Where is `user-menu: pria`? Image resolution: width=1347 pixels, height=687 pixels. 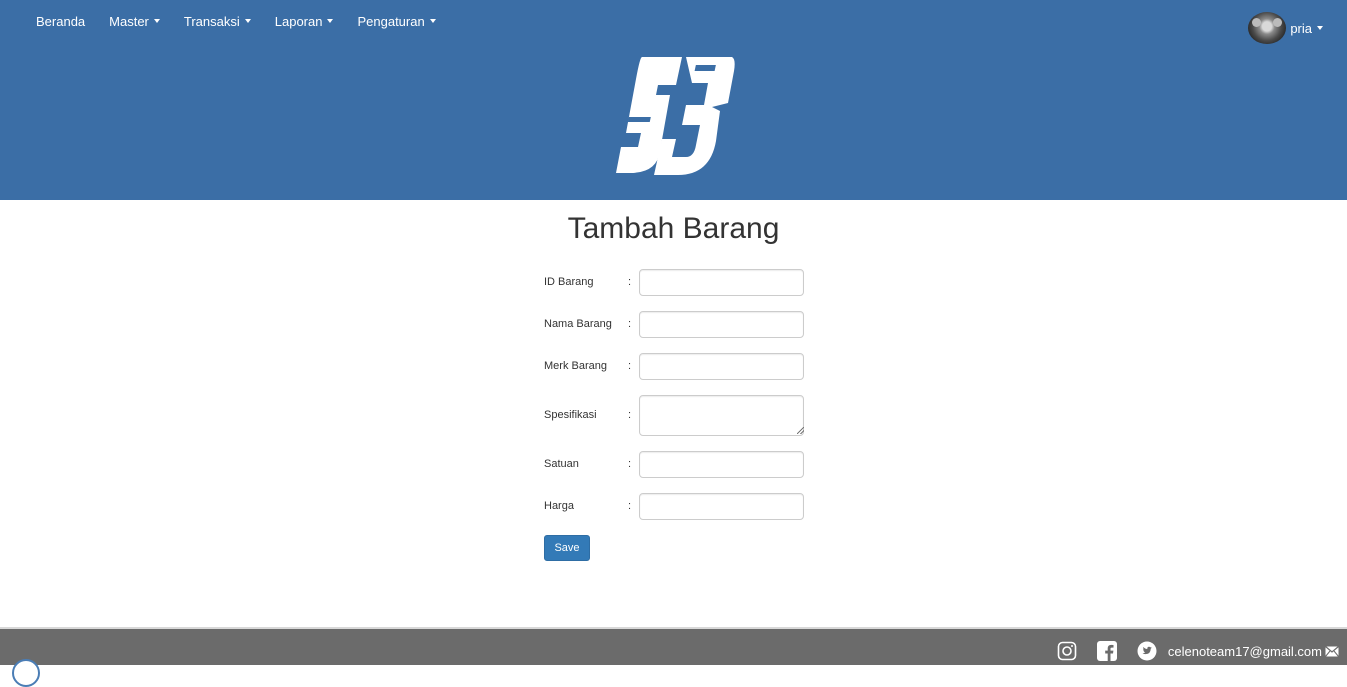 user-menu: pria is located at coordinates (1285, 28).